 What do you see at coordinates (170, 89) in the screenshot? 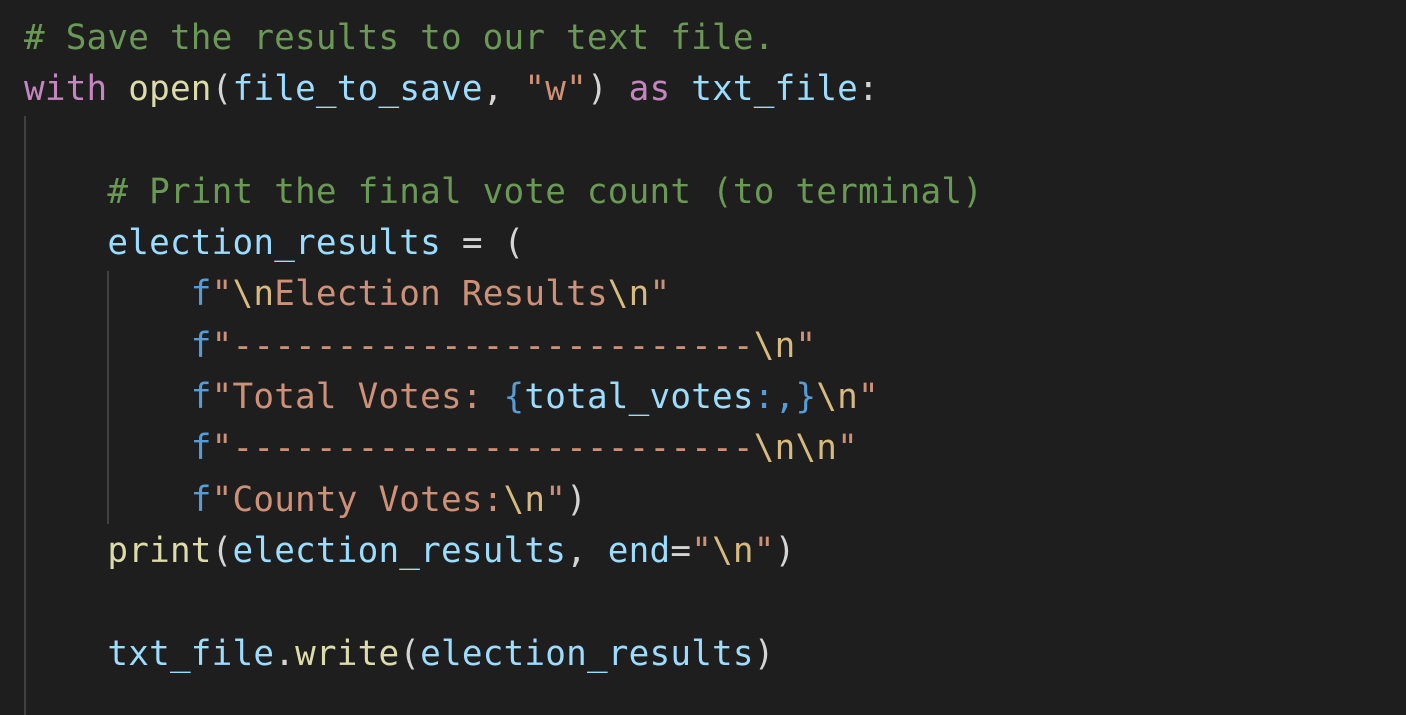
I see `token-fn: open` at bounding box center [170, 89].